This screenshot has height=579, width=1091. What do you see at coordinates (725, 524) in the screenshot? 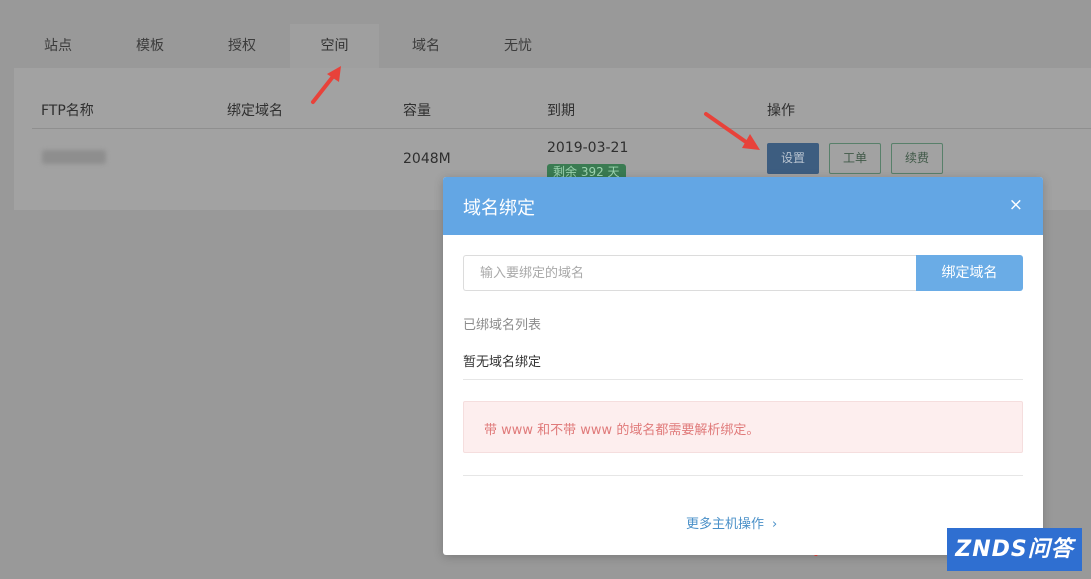
I see `more-link-label: 更多主机操作` at bounding box center [725, 524].